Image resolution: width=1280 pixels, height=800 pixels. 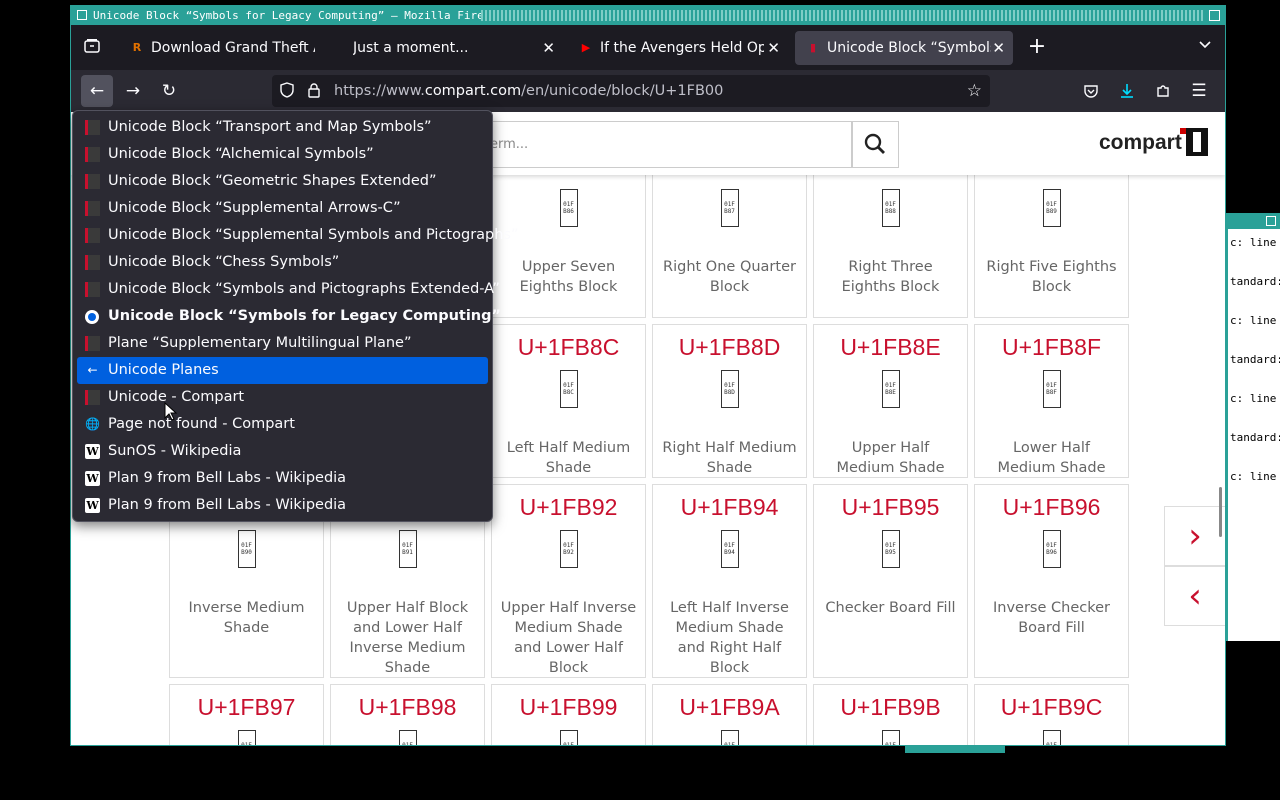 I want to click on character-cell: U+1FB8901F B89Right Five Eighths Block, so click(x=1051, y=235).